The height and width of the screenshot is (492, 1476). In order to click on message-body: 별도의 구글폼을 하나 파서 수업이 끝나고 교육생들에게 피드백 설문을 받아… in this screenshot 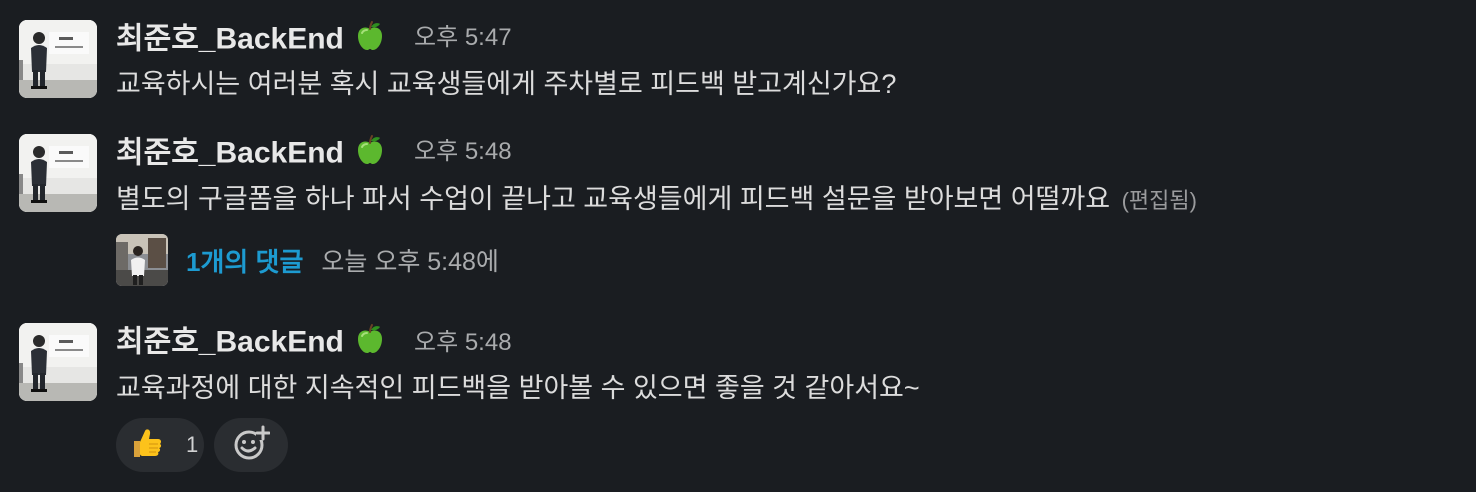, I will do `click(613, 199)`.